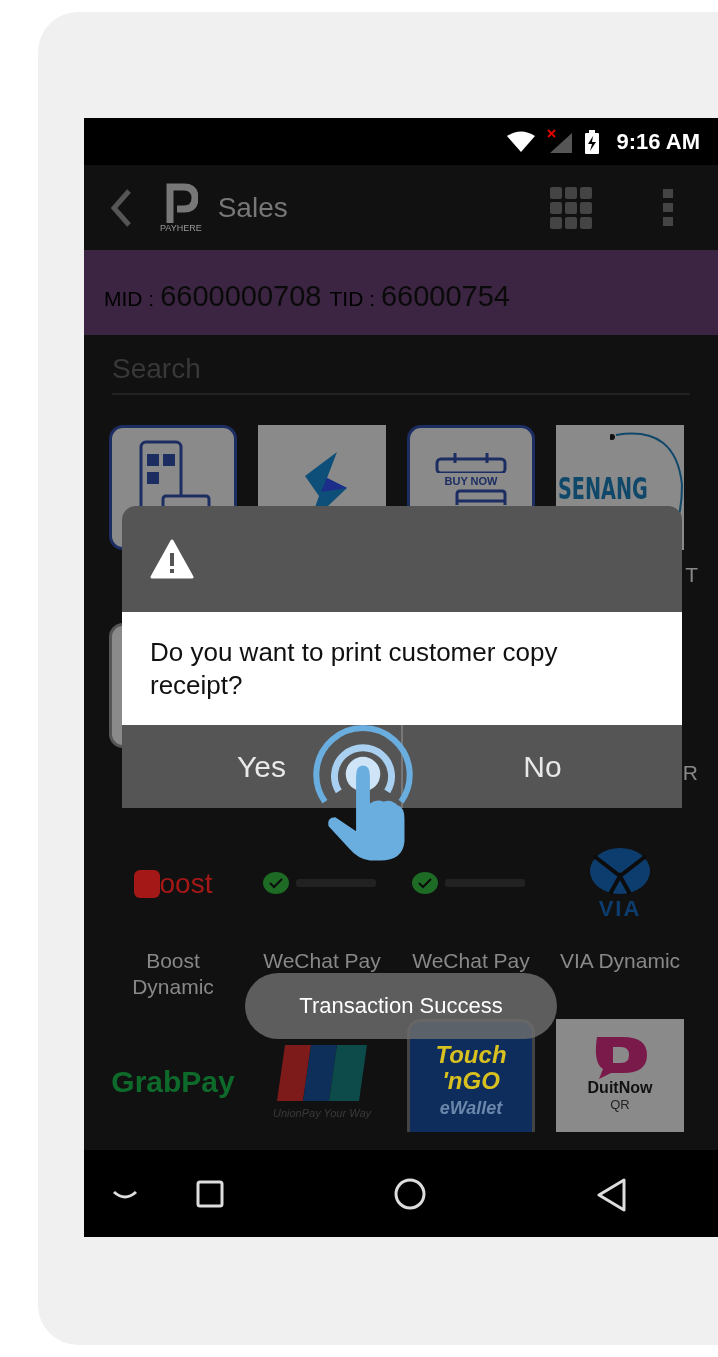 The image size is (718, 1357). What do you see at coordinates (668, 208) in the screenshot?
I see `menu-icon` at bounding box center [668, 208].